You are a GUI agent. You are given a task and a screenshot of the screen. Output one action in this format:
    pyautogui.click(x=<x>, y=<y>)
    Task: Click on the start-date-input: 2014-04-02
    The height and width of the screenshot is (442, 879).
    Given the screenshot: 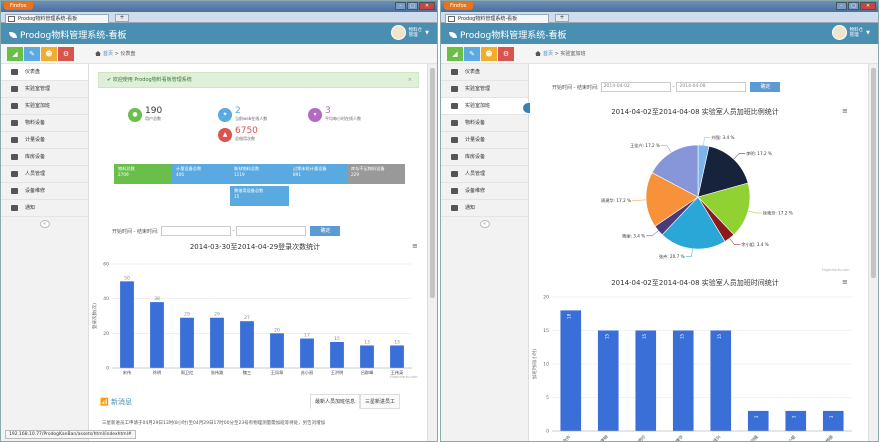 What is the action you would take?
    pyautogui.click(x=635, y=87)
    